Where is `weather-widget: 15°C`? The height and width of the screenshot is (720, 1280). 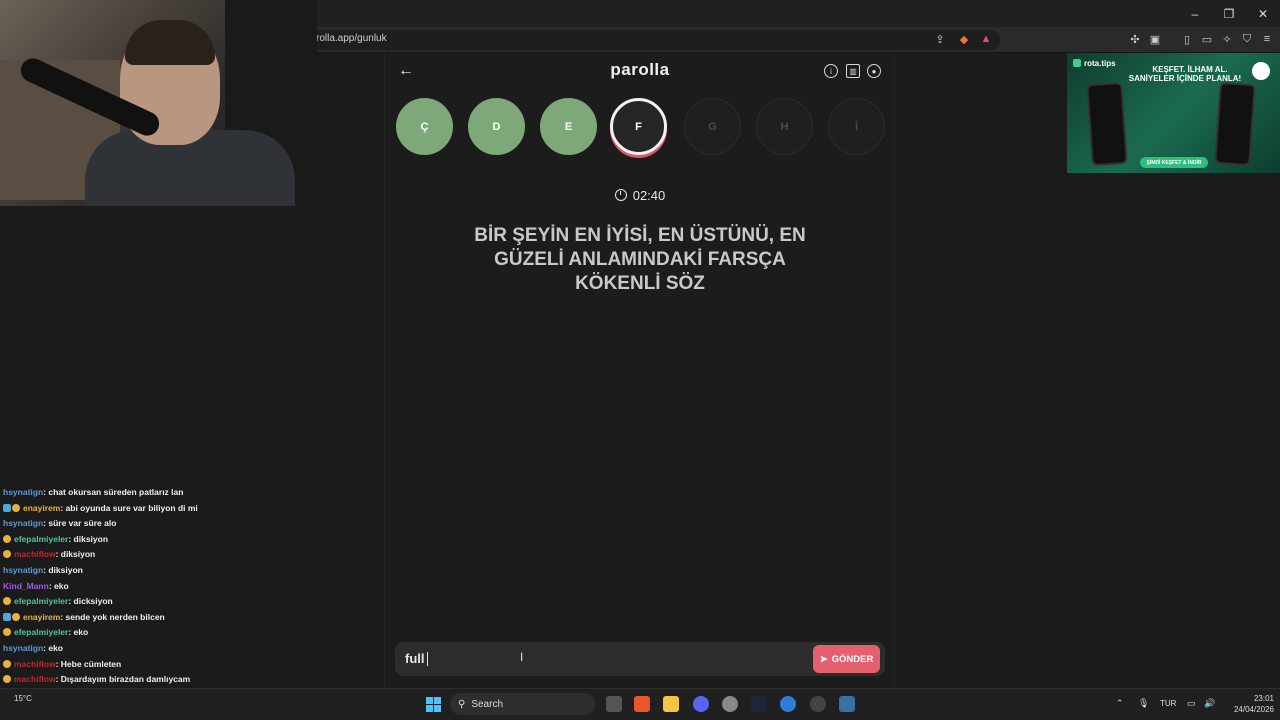 weather-widget: 15°C is located at coordinates (23, 698).